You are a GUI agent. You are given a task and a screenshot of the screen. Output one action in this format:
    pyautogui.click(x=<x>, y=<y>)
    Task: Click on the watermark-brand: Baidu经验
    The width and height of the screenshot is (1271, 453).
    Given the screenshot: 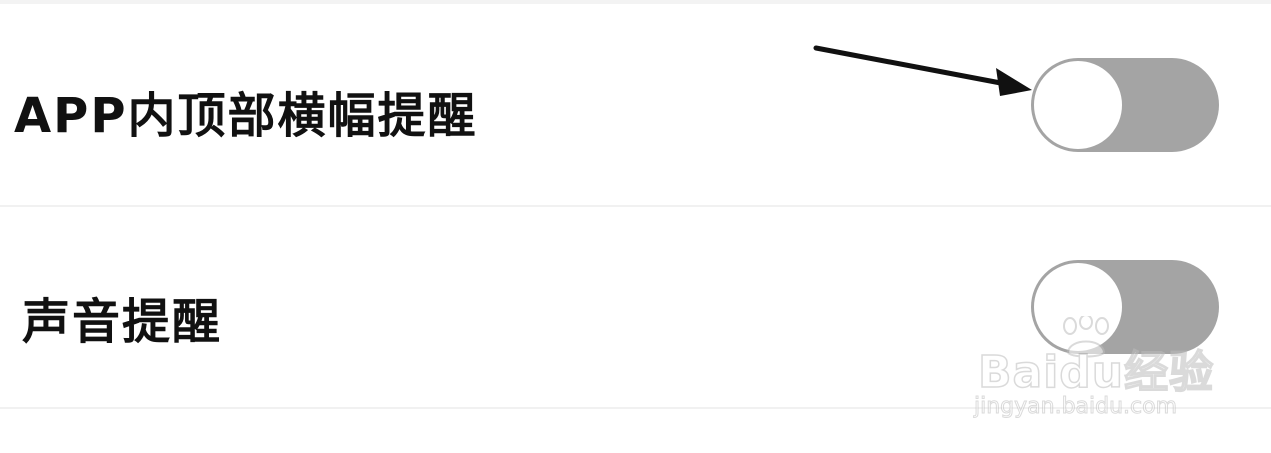 What is the action you would take?
    pyautogui.click(x=1096, y=372)
    